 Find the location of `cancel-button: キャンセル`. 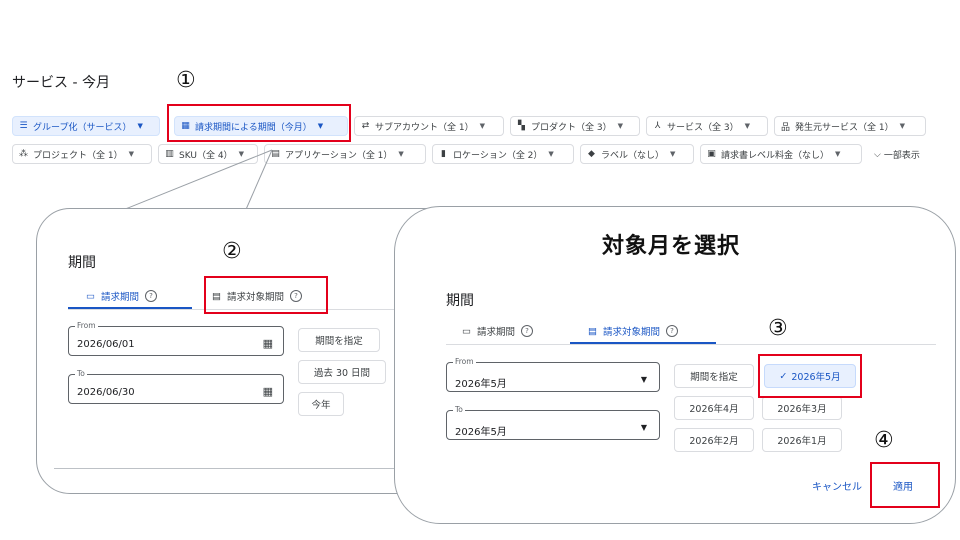

cancel-button: キャンセル is located at coordinates (837, 485).